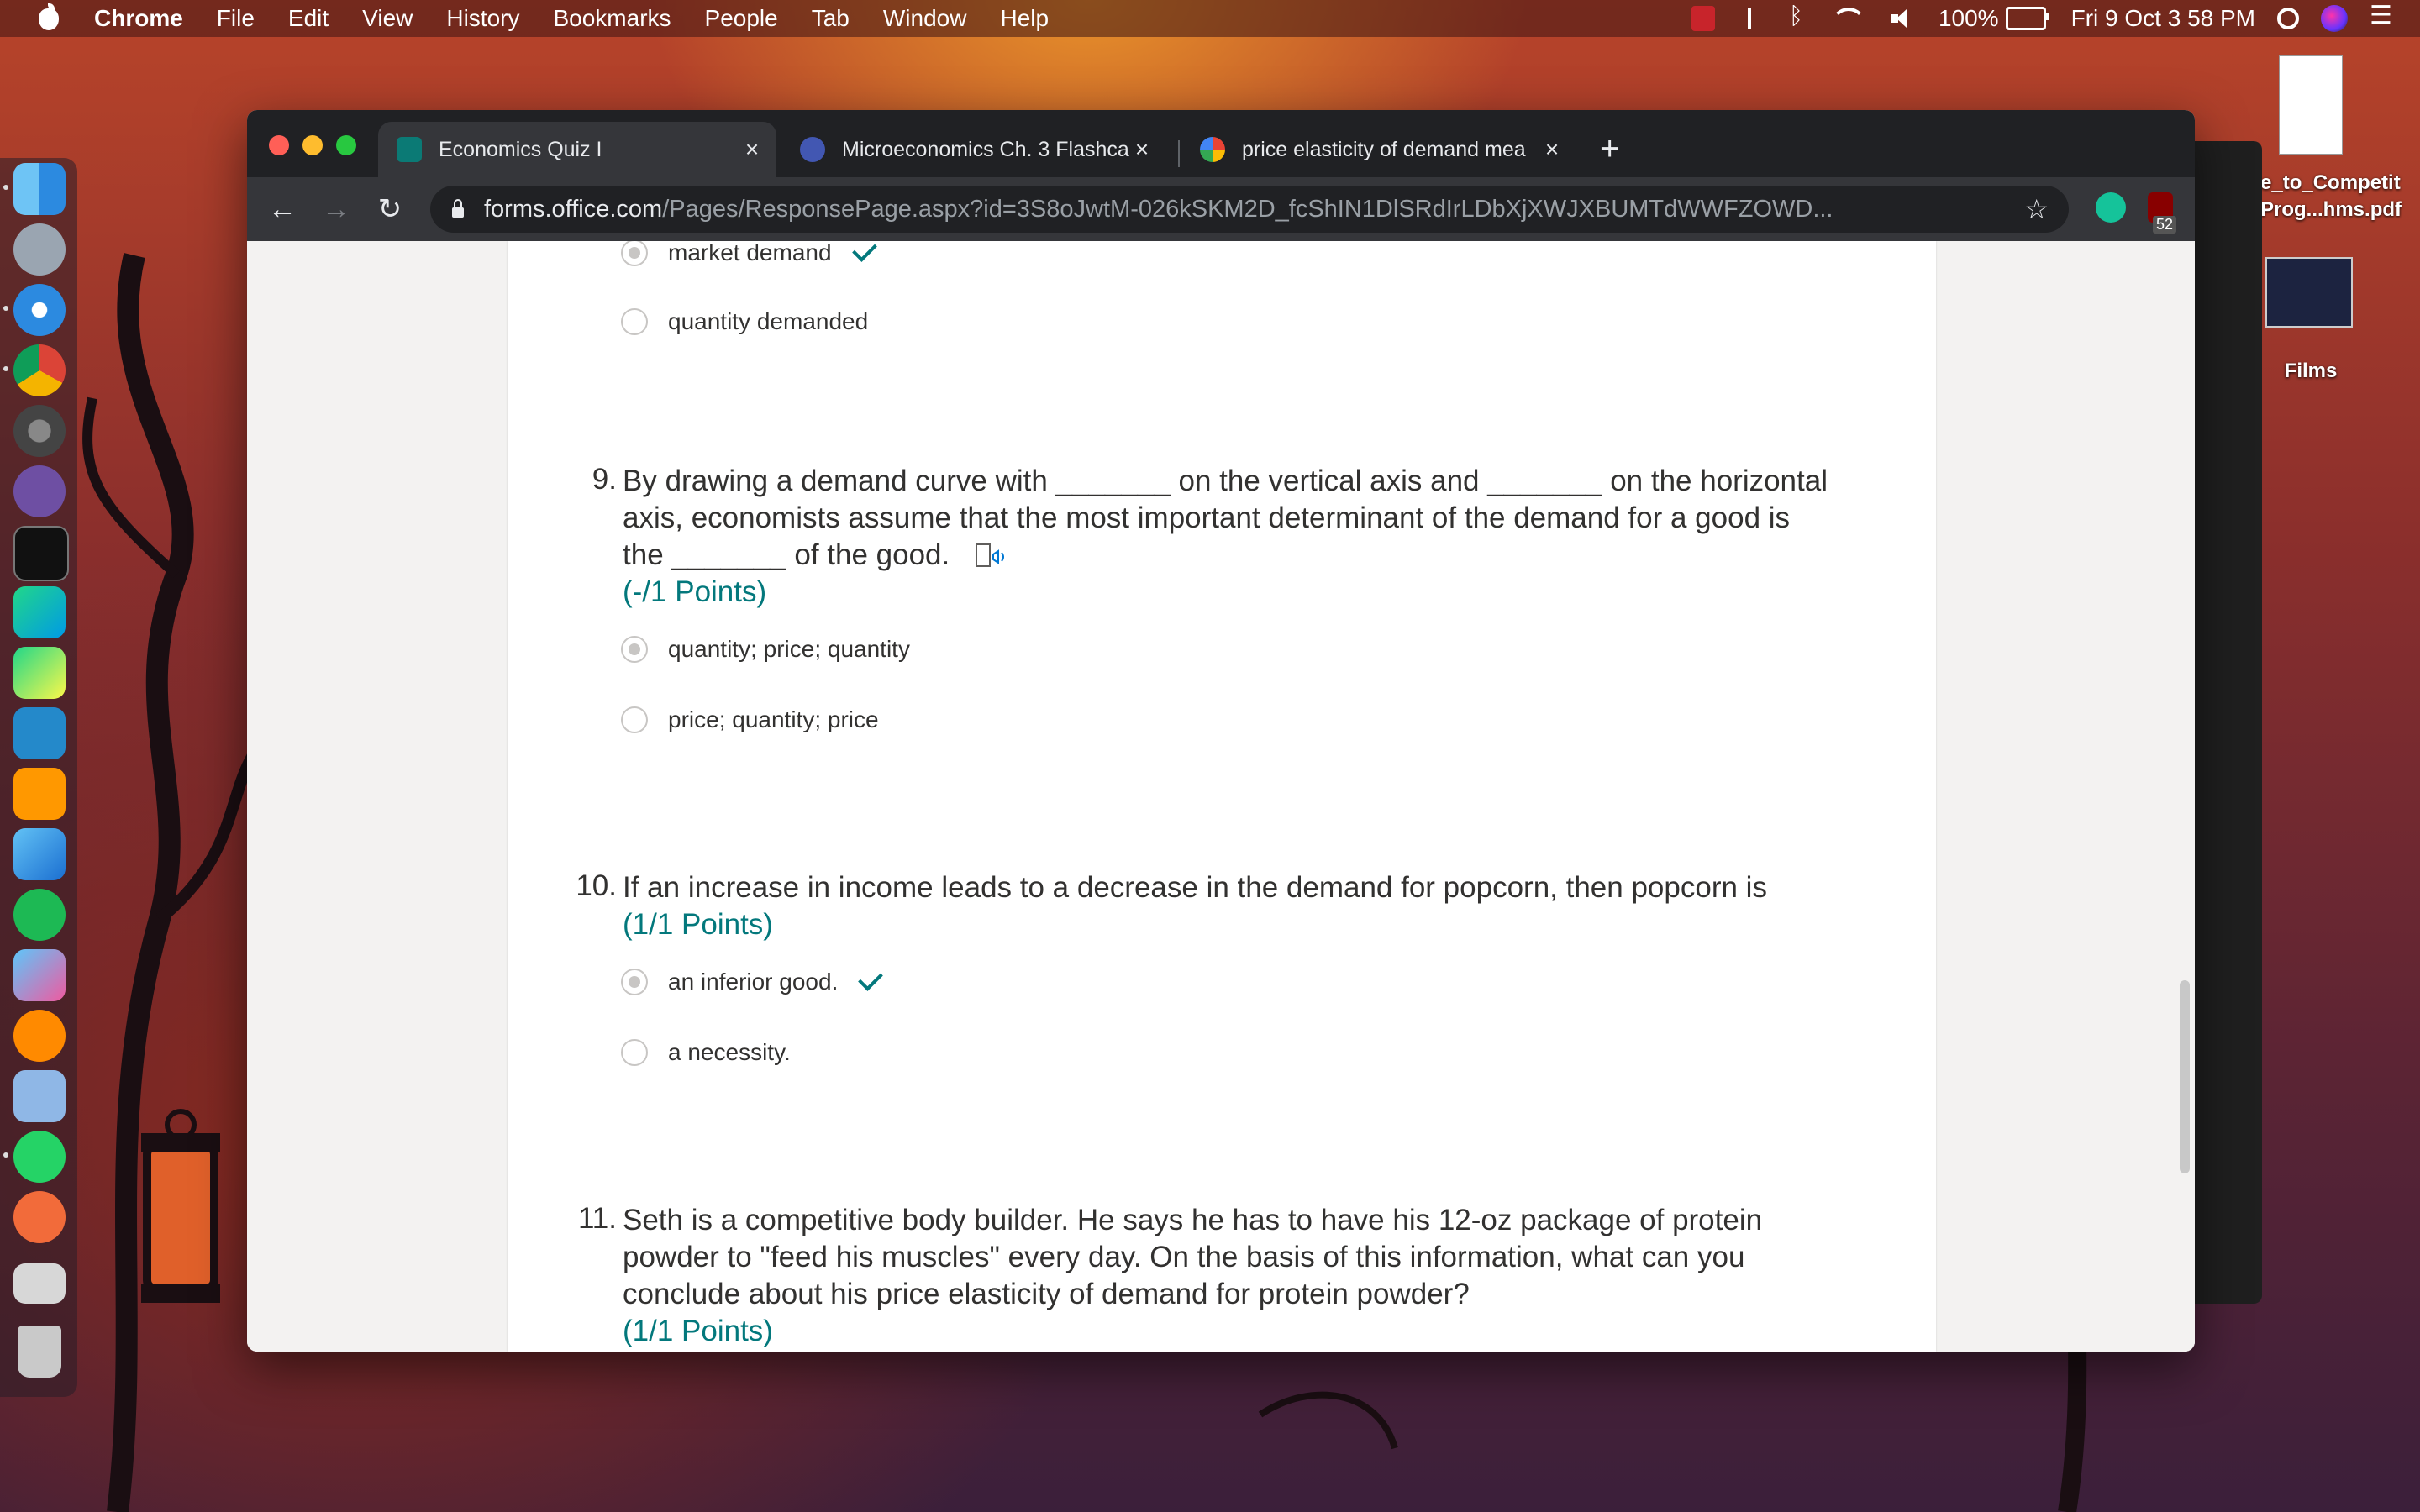  What do you see at coordinates (612, 18) in the screenshot?
I see `menu-bookmarks: Bookmarks` at bounding box center [612, 18].